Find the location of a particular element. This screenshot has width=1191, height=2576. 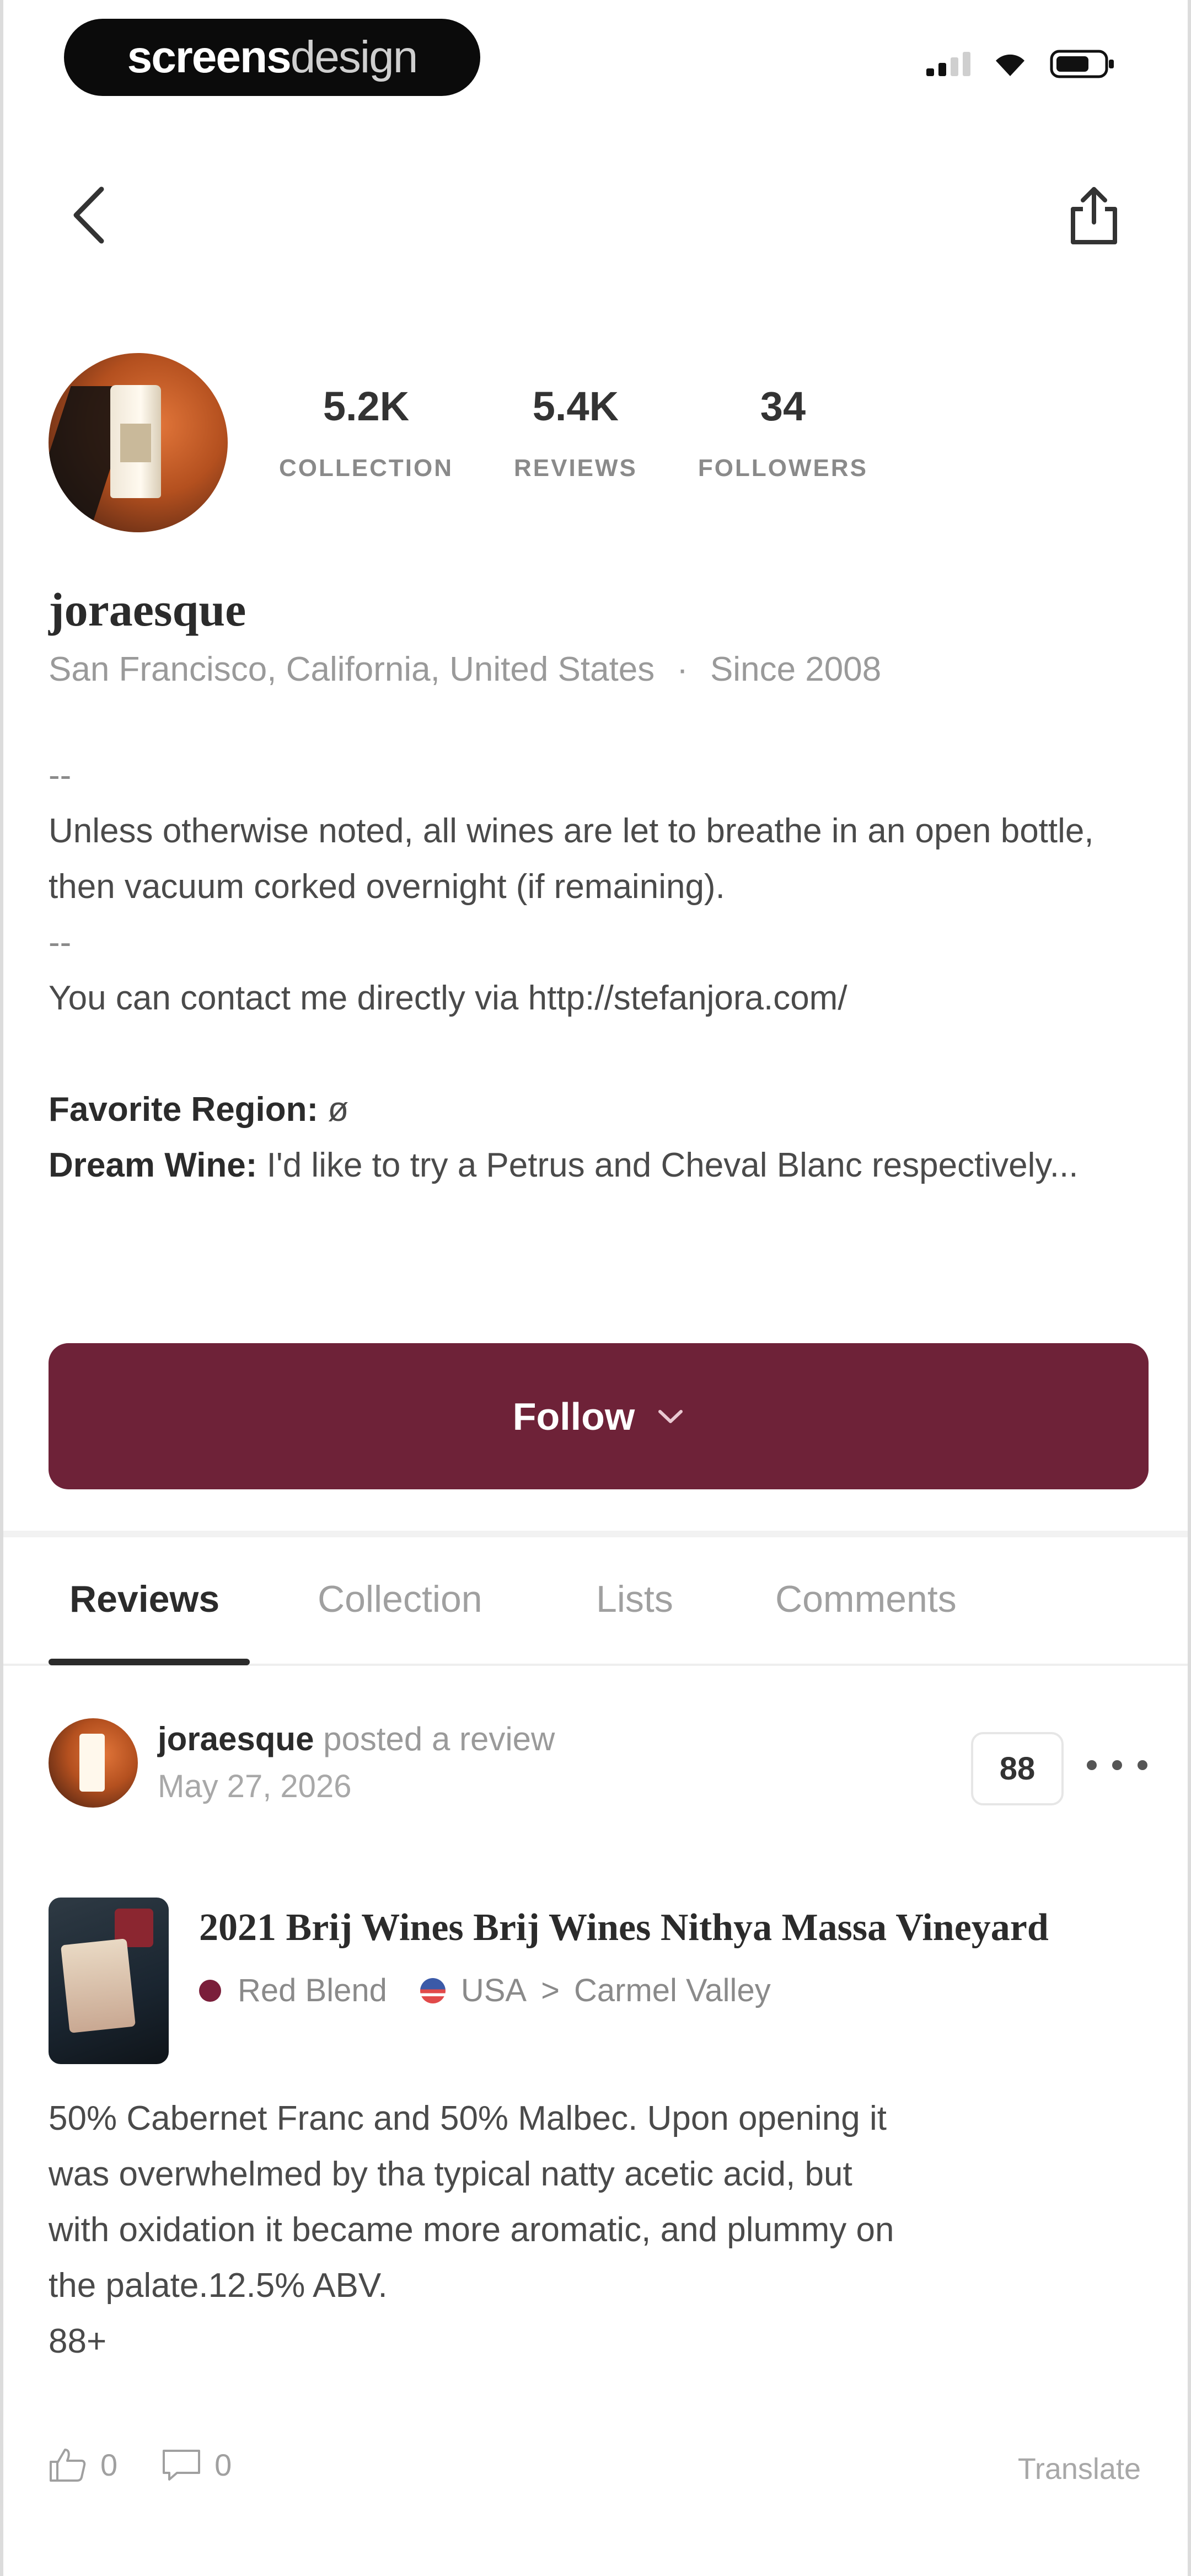

section-divider is located at coordinates (595, 1534).